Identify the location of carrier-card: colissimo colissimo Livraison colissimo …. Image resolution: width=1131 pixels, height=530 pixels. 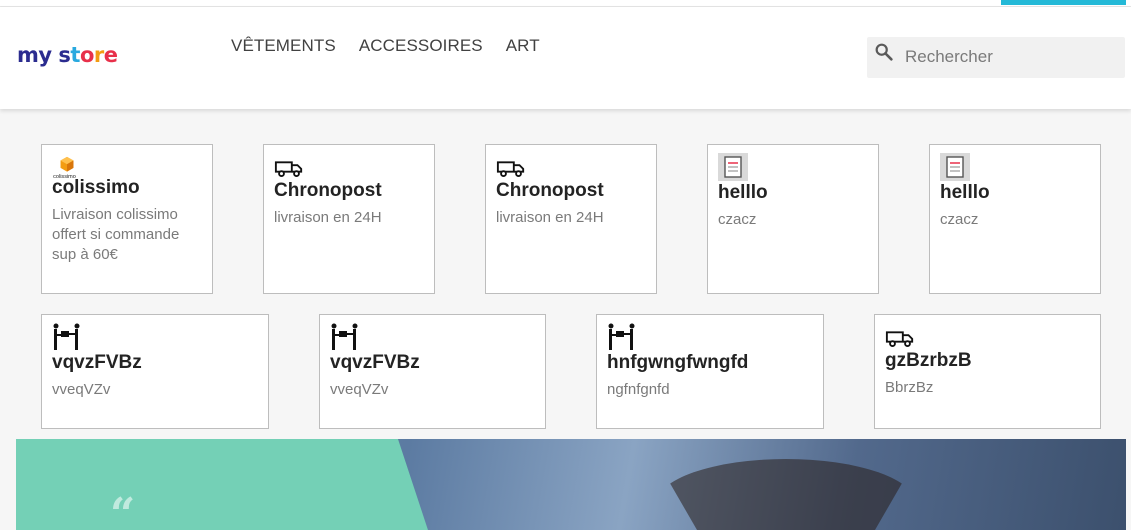
(127, 219).